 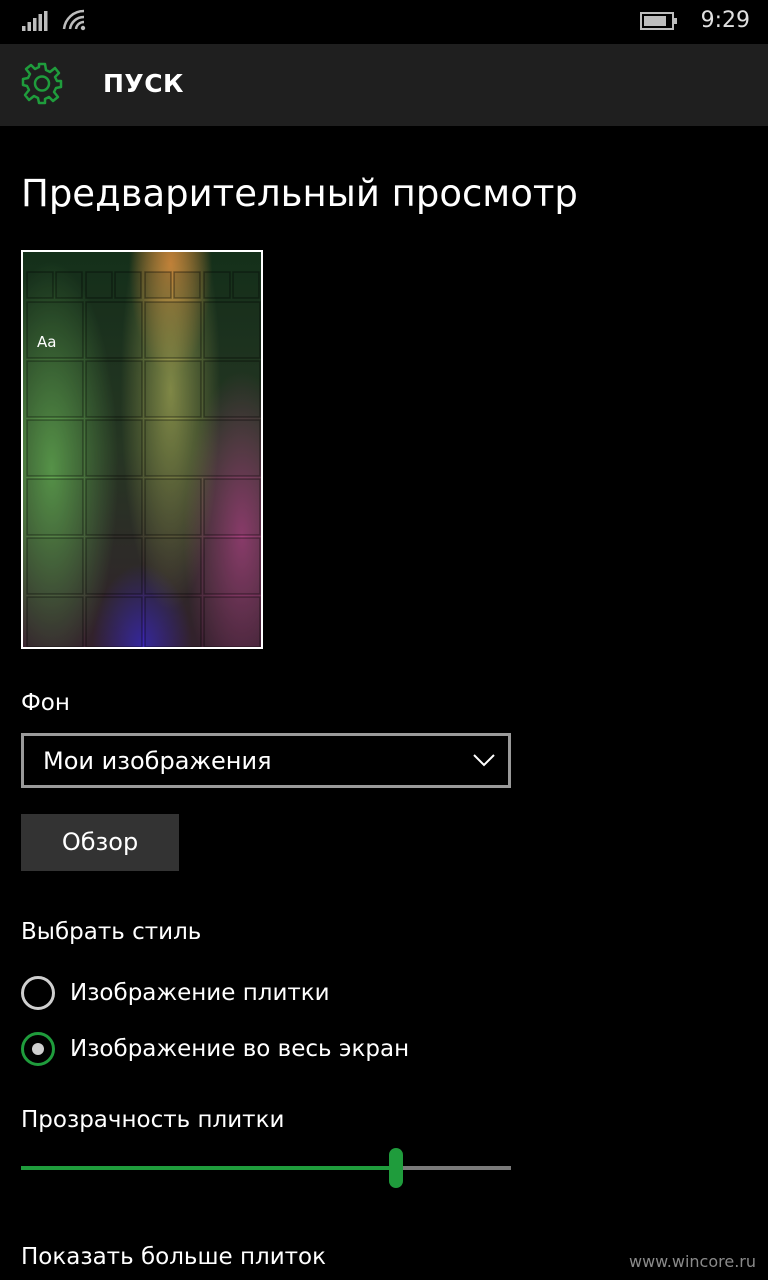 I want to click on radio-selected-dot, so click(x=38, y=1049).